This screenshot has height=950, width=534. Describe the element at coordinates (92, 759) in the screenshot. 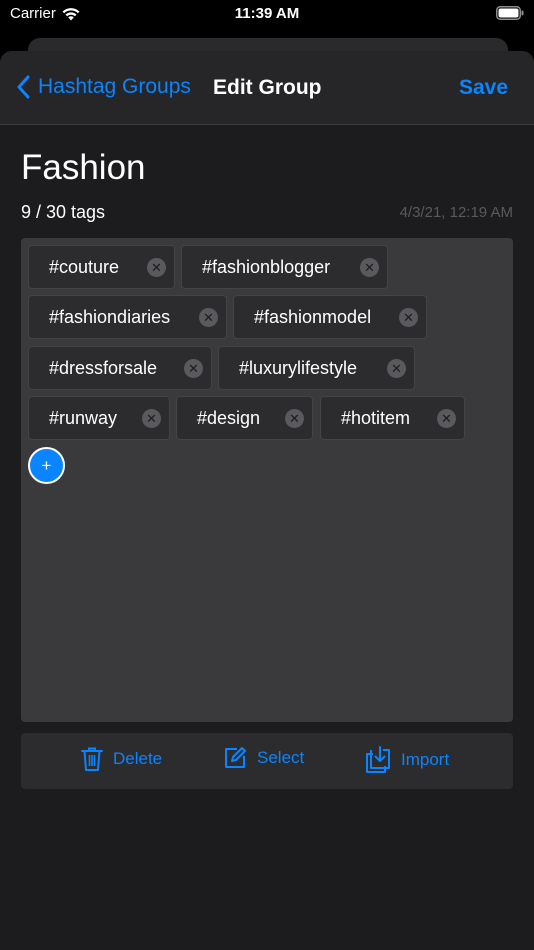

I see `trash-icon` at that location.